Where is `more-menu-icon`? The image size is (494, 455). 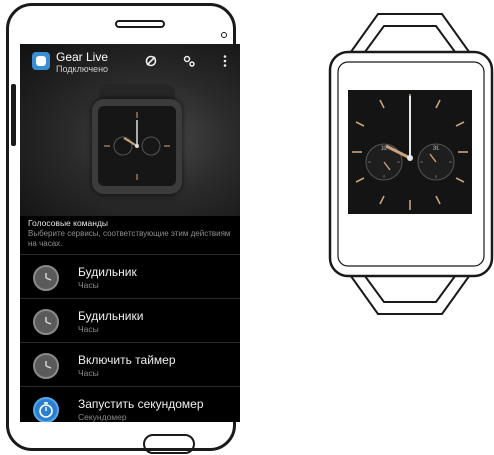 more-menu-icon is located at coordinates (225, 63).